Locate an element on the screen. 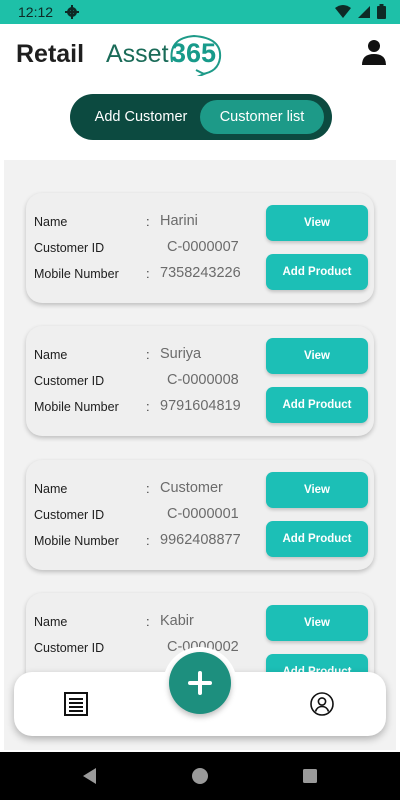  customer-id: C-0000001 is located at coordinates (203, 514).